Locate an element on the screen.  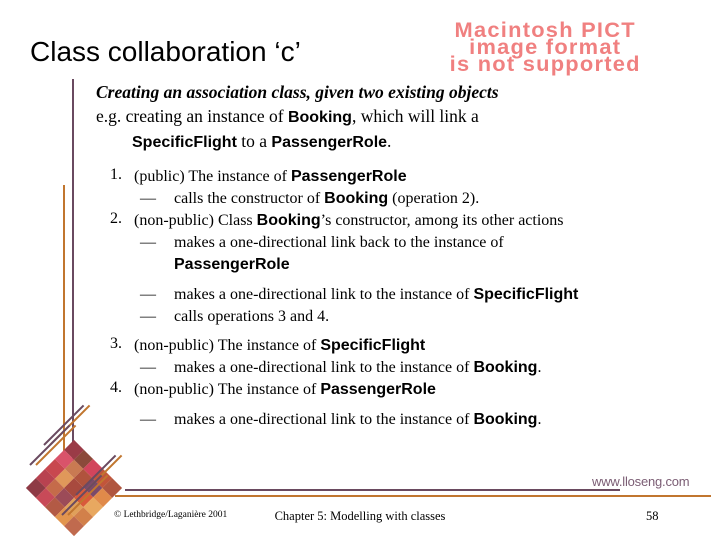
horizontal-rule-orange is located at coordinates (413, 496).